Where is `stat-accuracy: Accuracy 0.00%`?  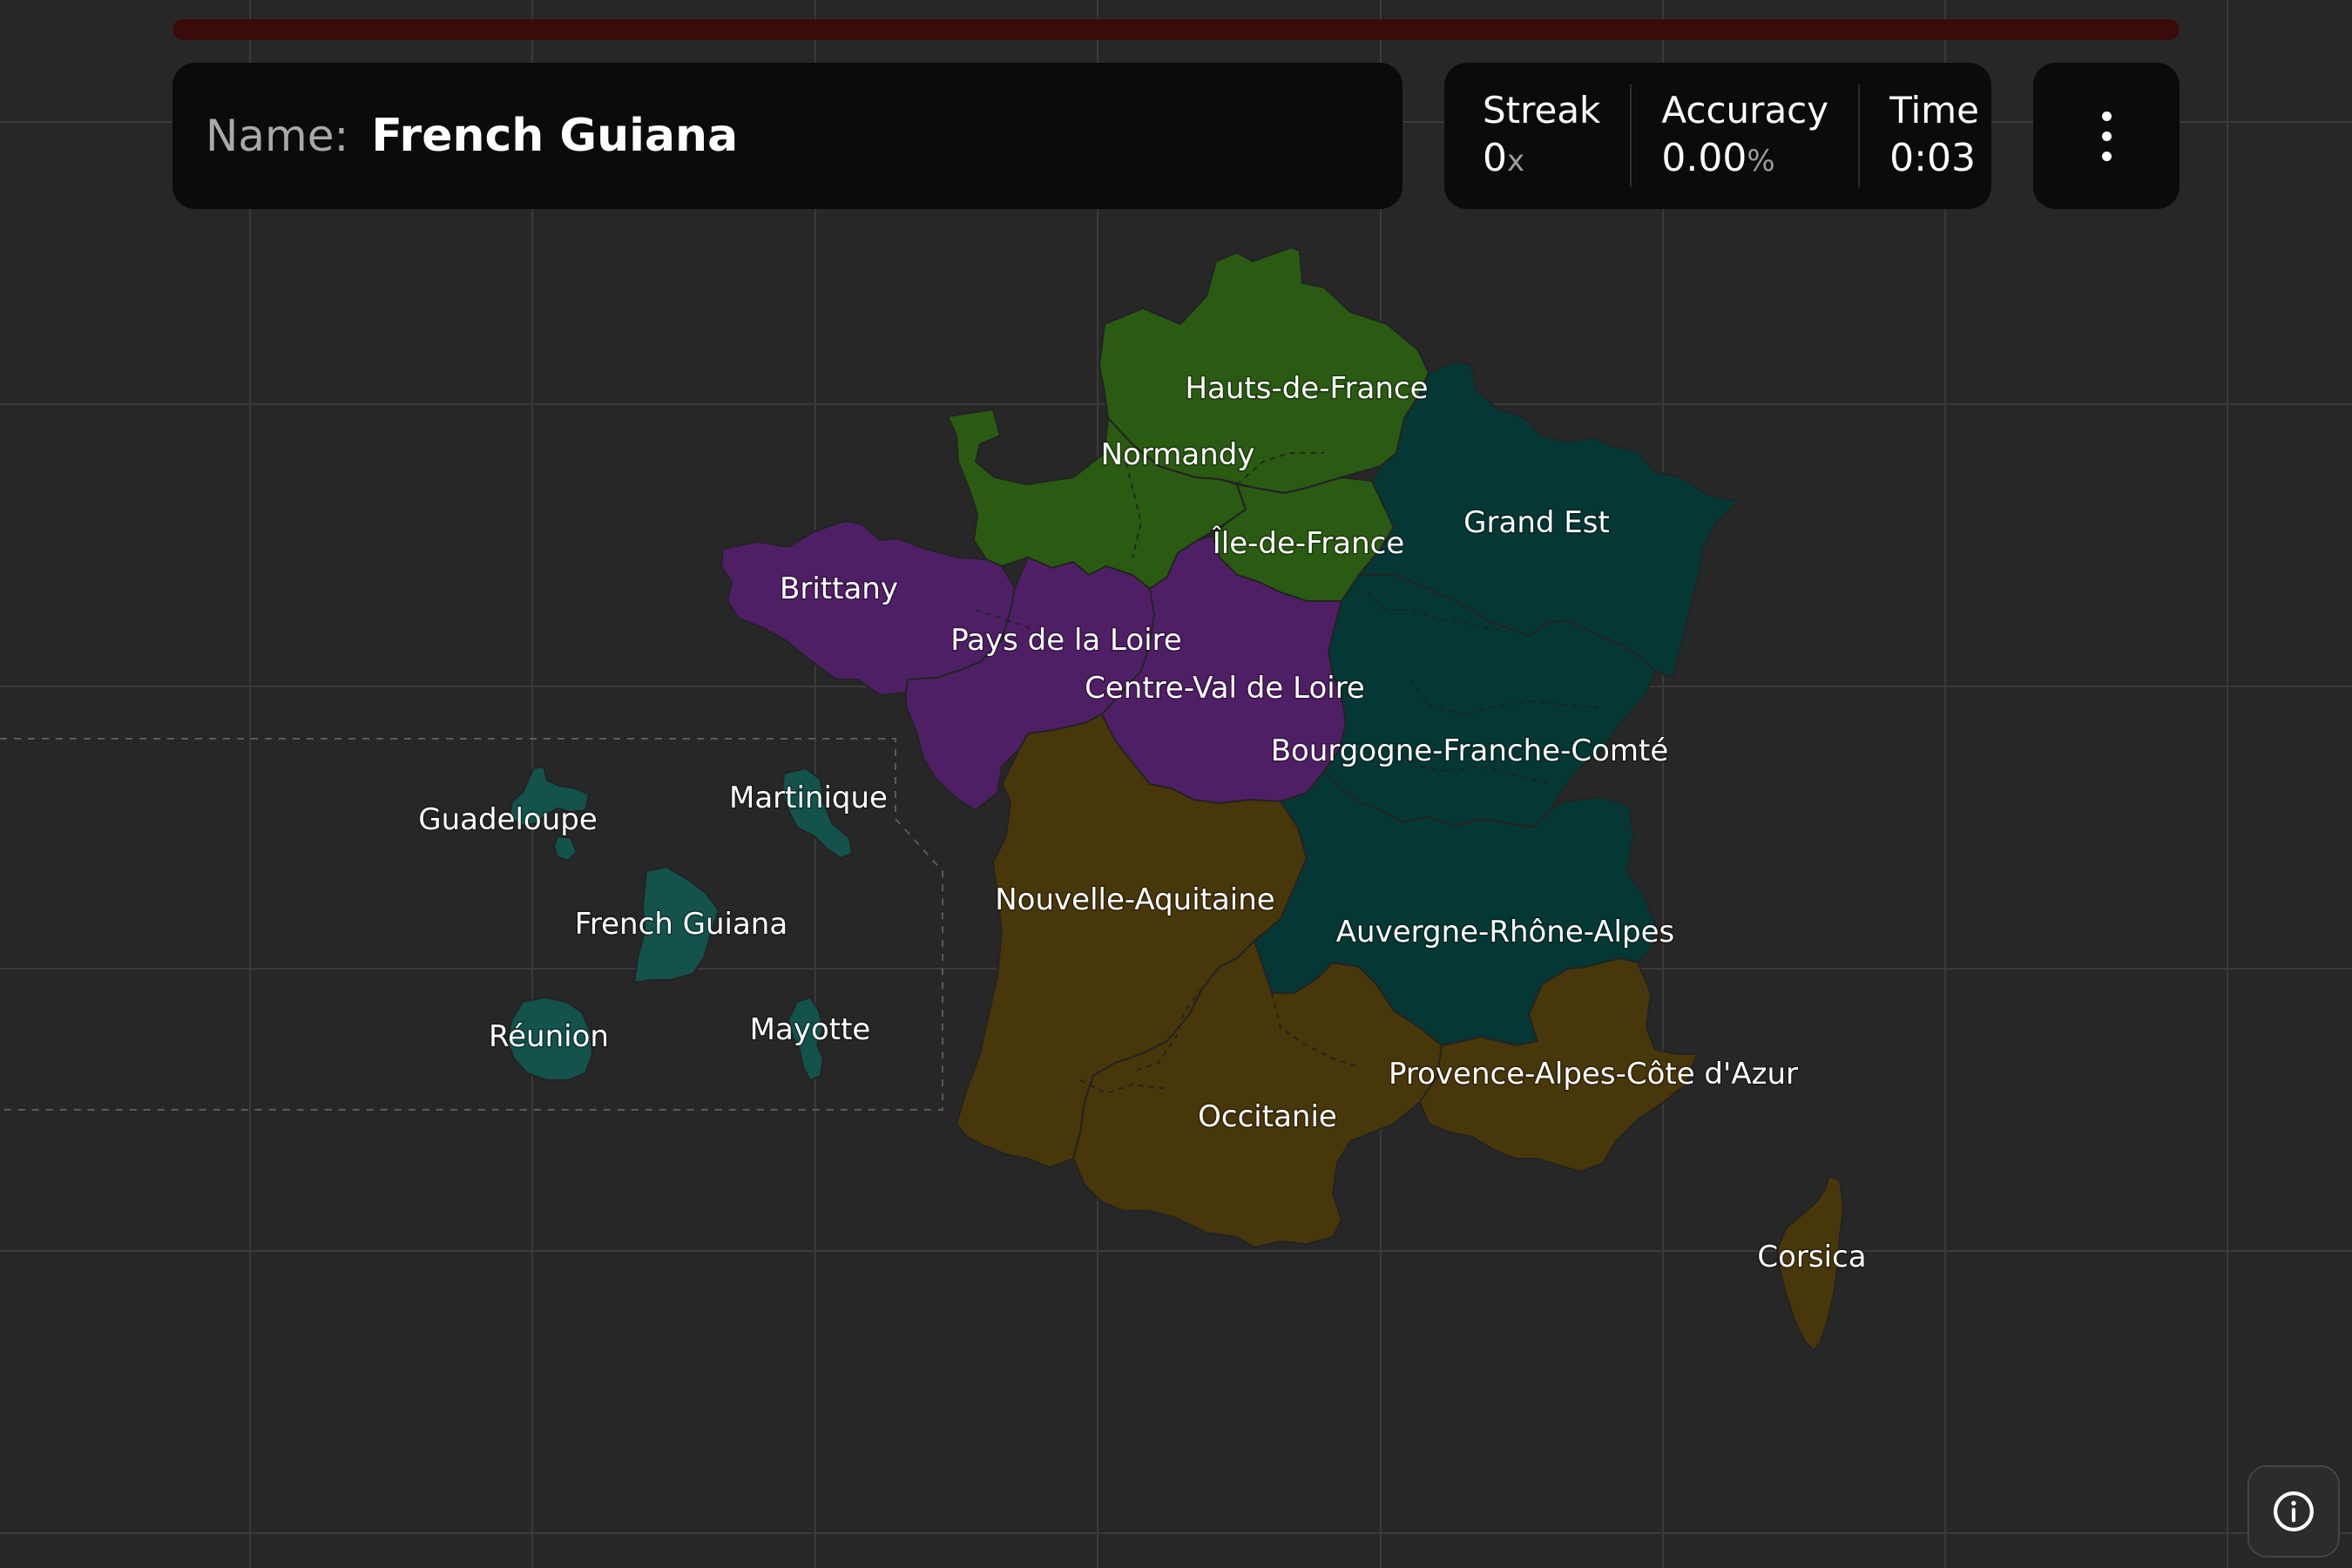
stat-accuracy: Accuracy 0.00% is located at coordinates (1744, 135).